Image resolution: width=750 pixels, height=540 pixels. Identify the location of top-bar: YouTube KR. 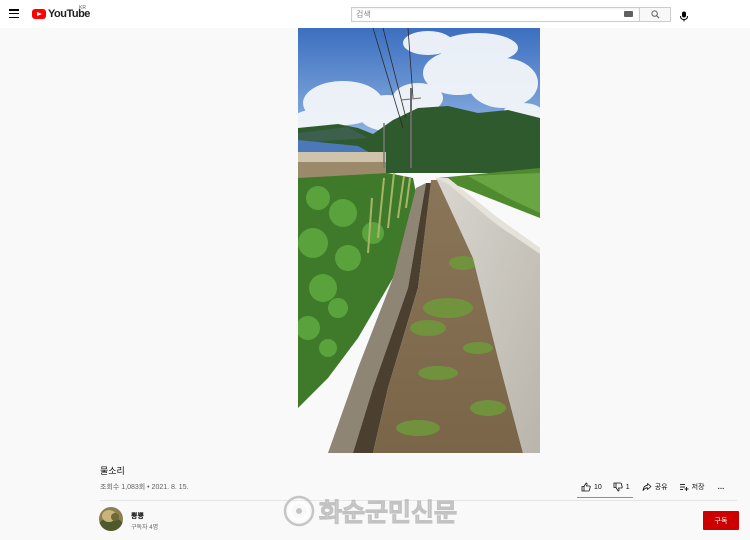
(375, 14).